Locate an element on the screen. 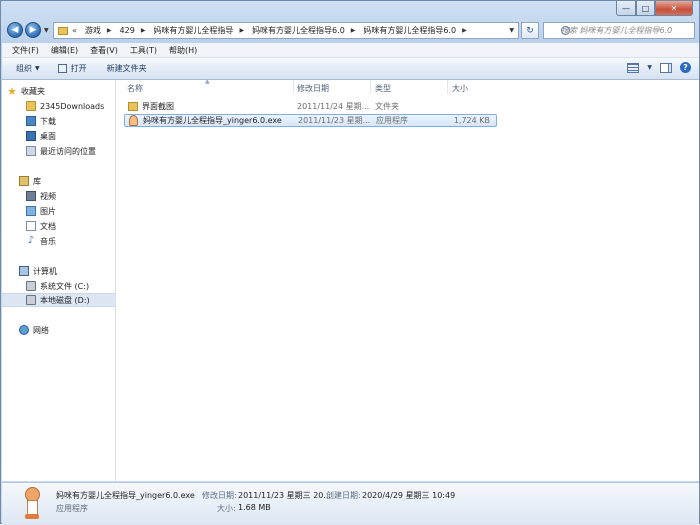 Image resolution: width=700 pixels, height=525 pixels. file-type: 应用程序 is located at coordinates (392, 120).